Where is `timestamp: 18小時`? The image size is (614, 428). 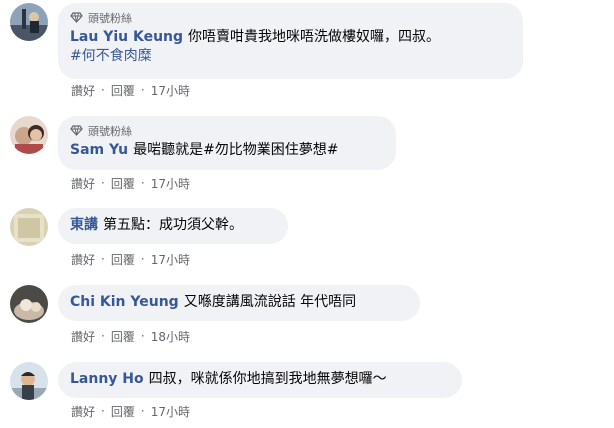 timestamp: 18小時 is located at coordinates (170, 336).